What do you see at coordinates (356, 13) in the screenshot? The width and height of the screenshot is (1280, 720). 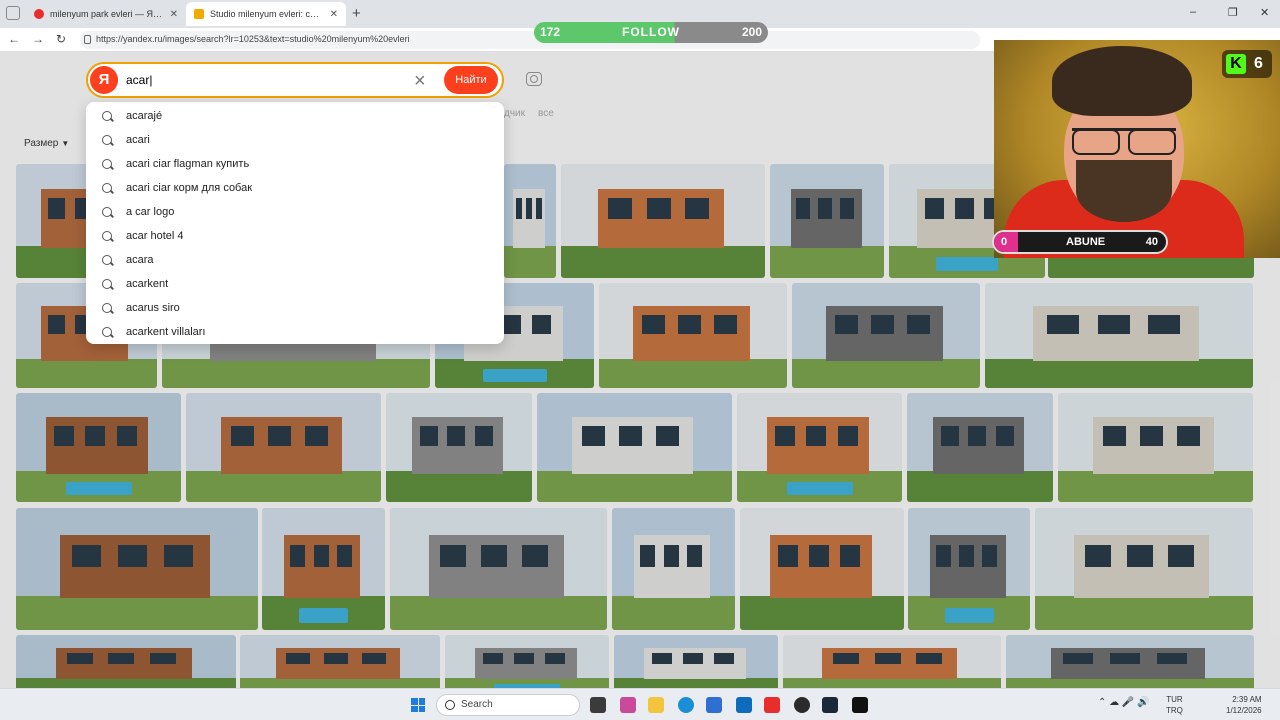 I see `new-tab-button: +` at bounding box center [356, 13].